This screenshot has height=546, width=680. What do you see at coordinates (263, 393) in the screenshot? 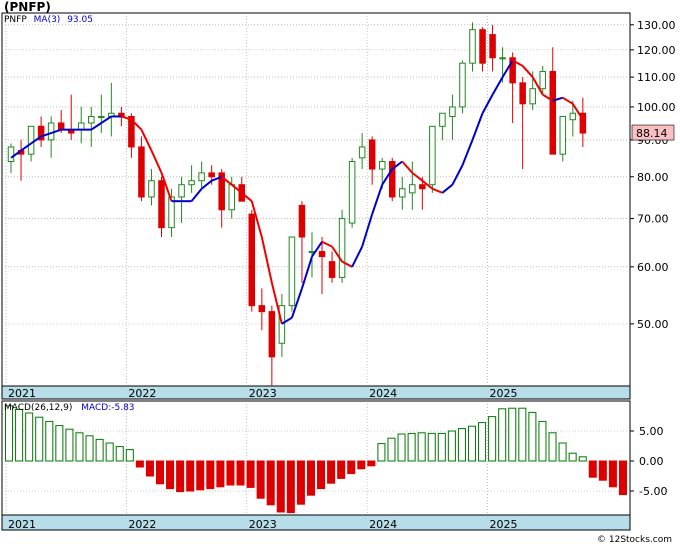
I see `year-label: 2023` at bounding box center [263, 393].